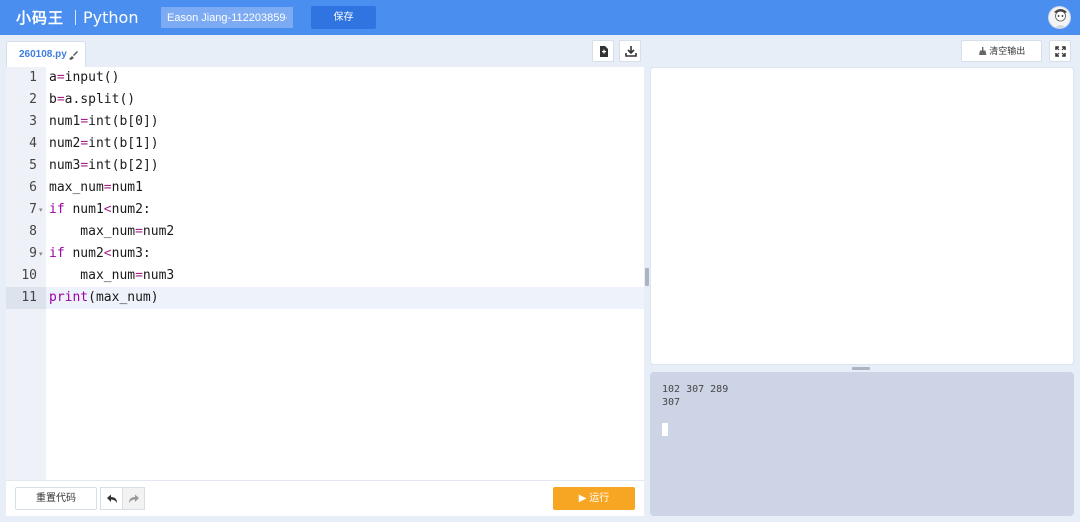 The height and width of the screenshot is (522, 1080). Describe the element at coordinates (325, 166) in the screenshot. I see `code-line: 5 num3=int(b[2])` at that location.